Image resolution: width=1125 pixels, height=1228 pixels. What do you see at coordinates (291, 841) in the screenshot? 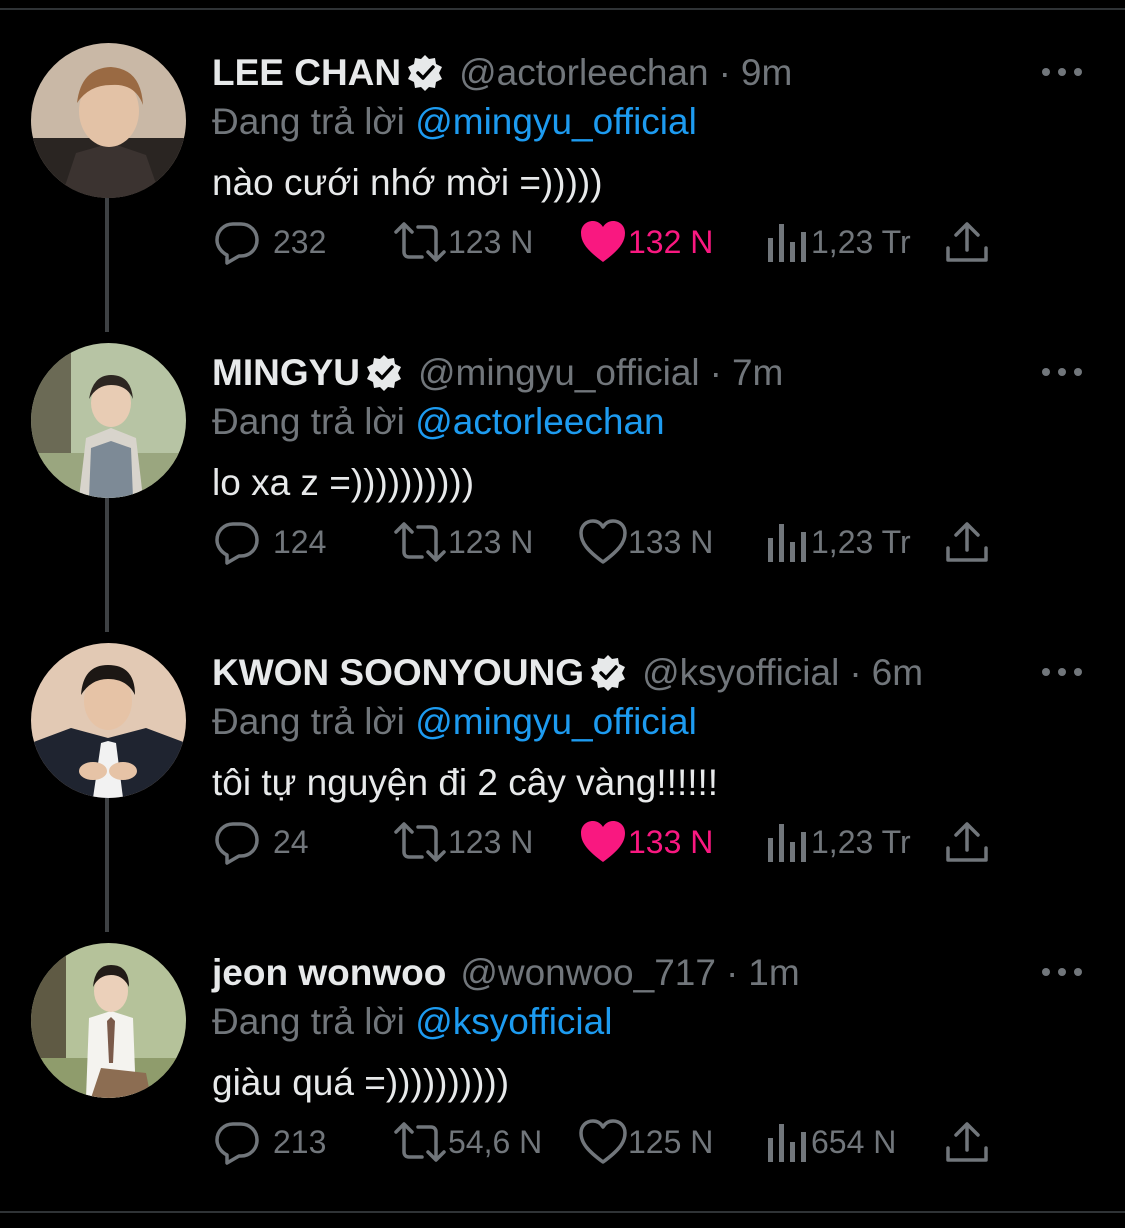
I see `reply-count: 24` at bounding box center [291, 841].